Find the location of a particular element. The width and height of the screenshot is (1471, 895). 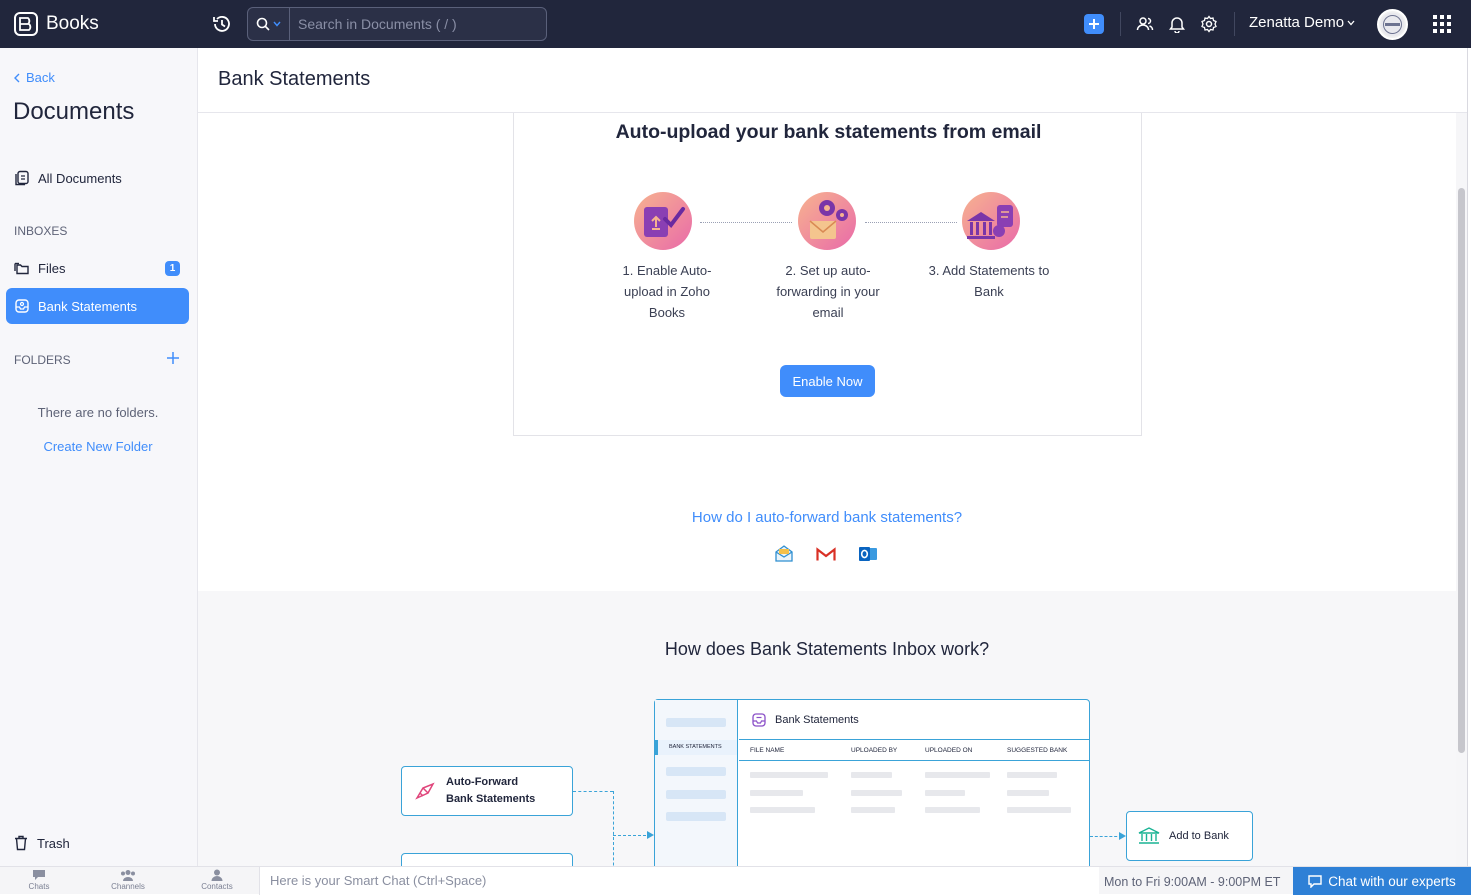

files-count-badge: 1 is located at coordinates (172, 268).